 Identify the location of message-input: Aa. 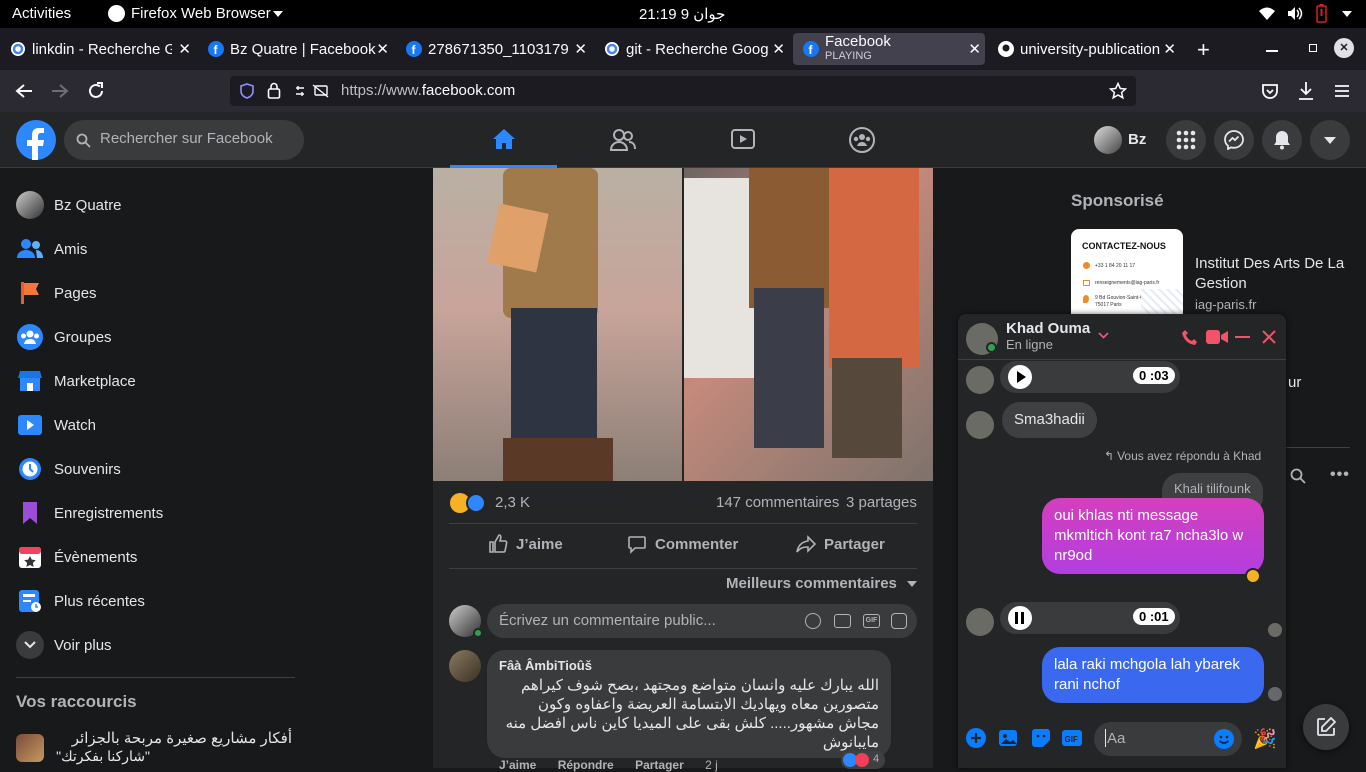
(1168, 739).